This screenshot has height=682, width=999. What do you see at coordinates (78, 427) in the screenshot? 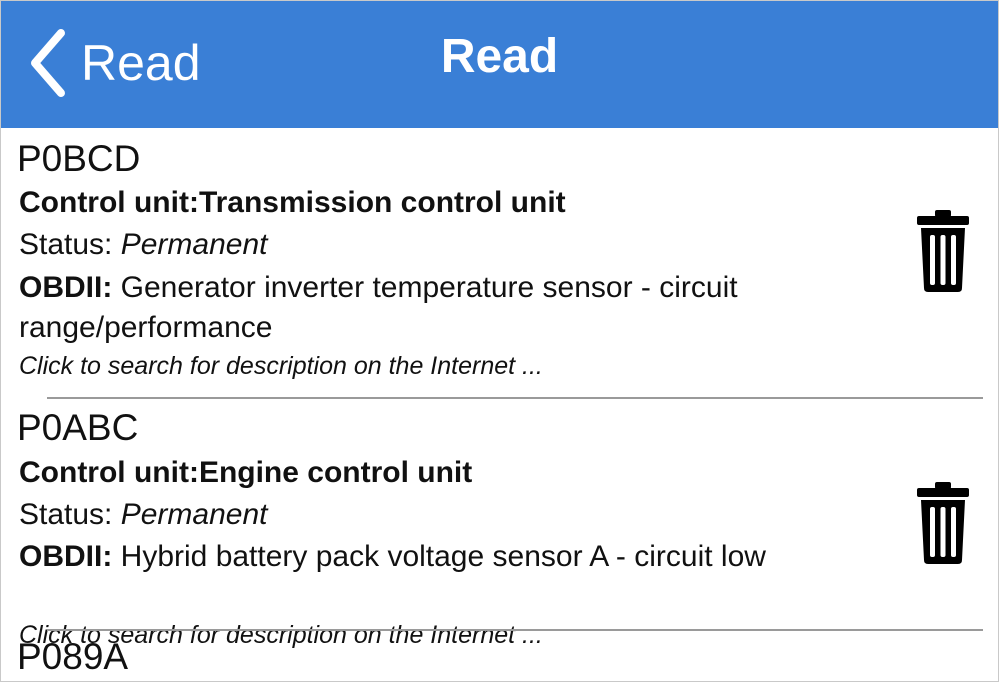
I see `trouble-code: P0ABC` at bounding box center [78, 427].